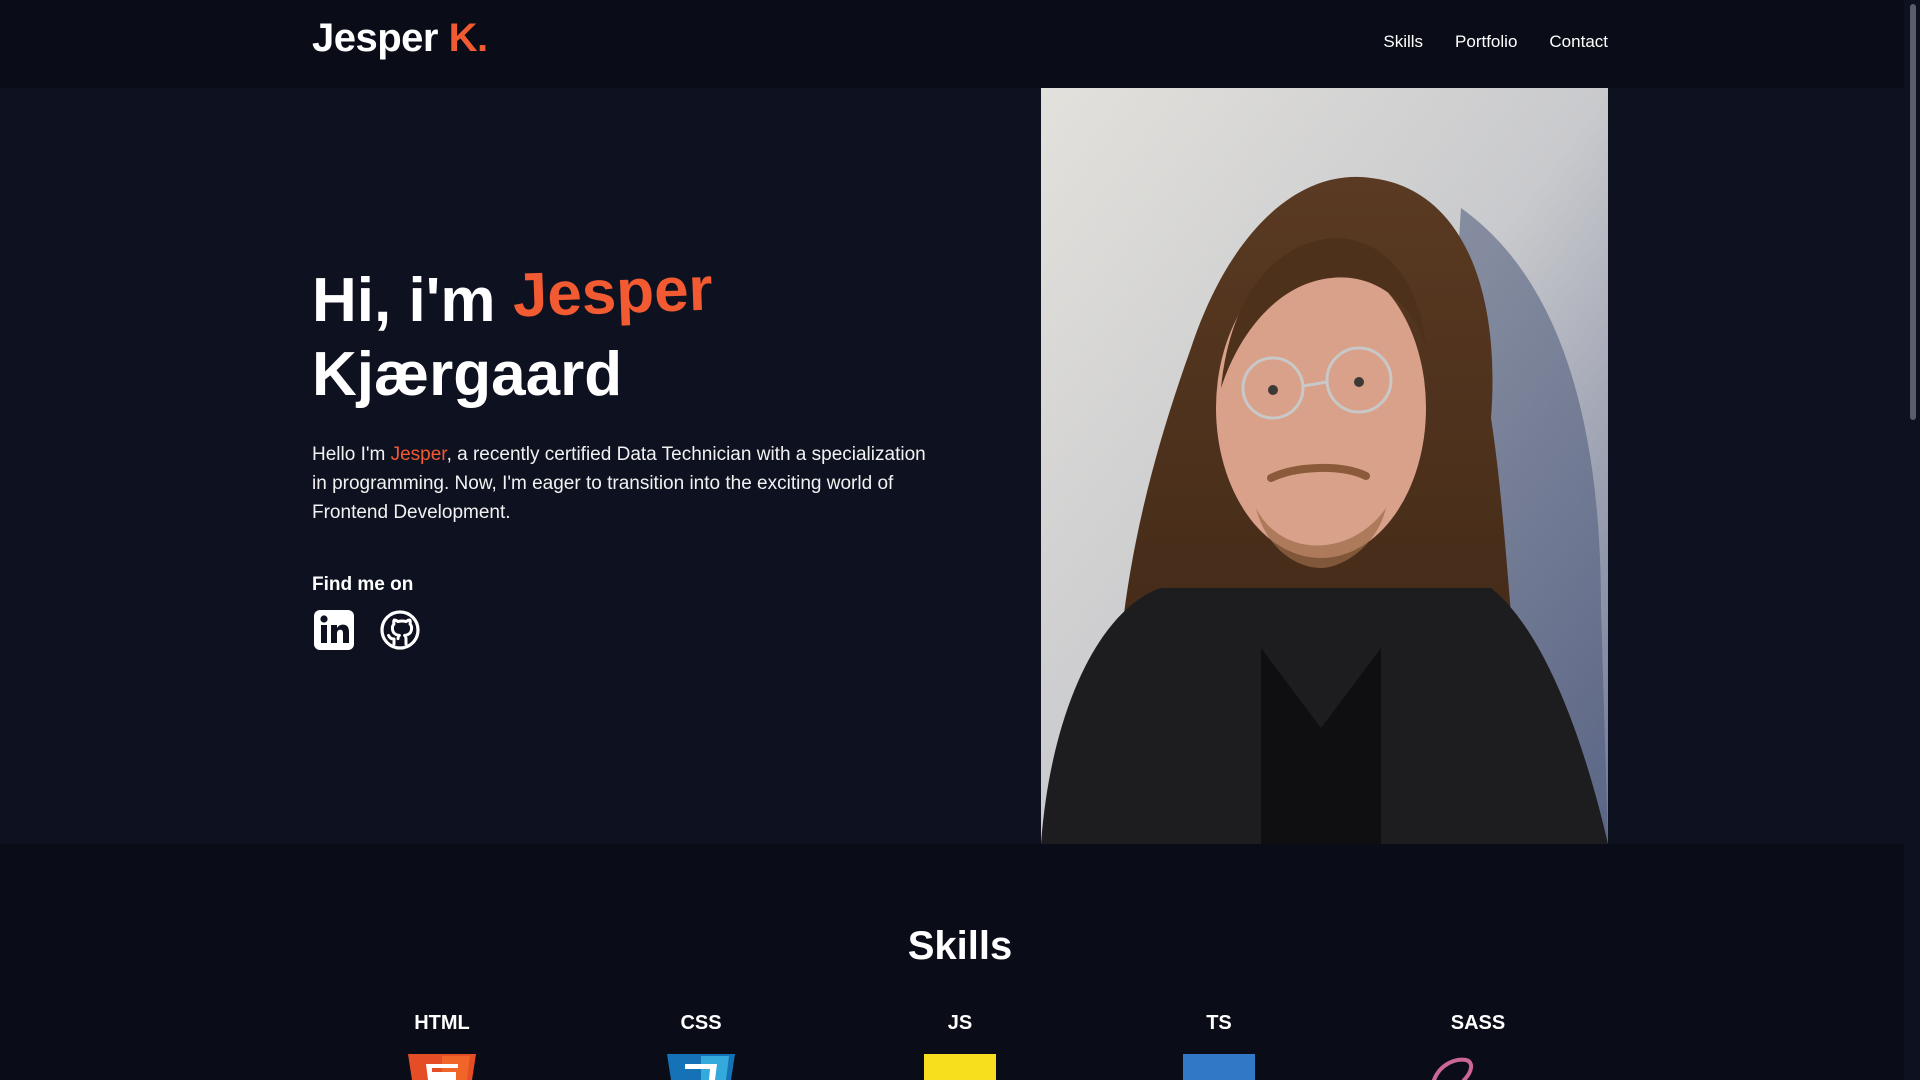 Image resolution: width=1920 pixels, height=1080 pixels. Describe the element at coordinates (960, 44) in the screenshot. I see `navbar: Jesper K. Skills Portfolio Contact` at that location.